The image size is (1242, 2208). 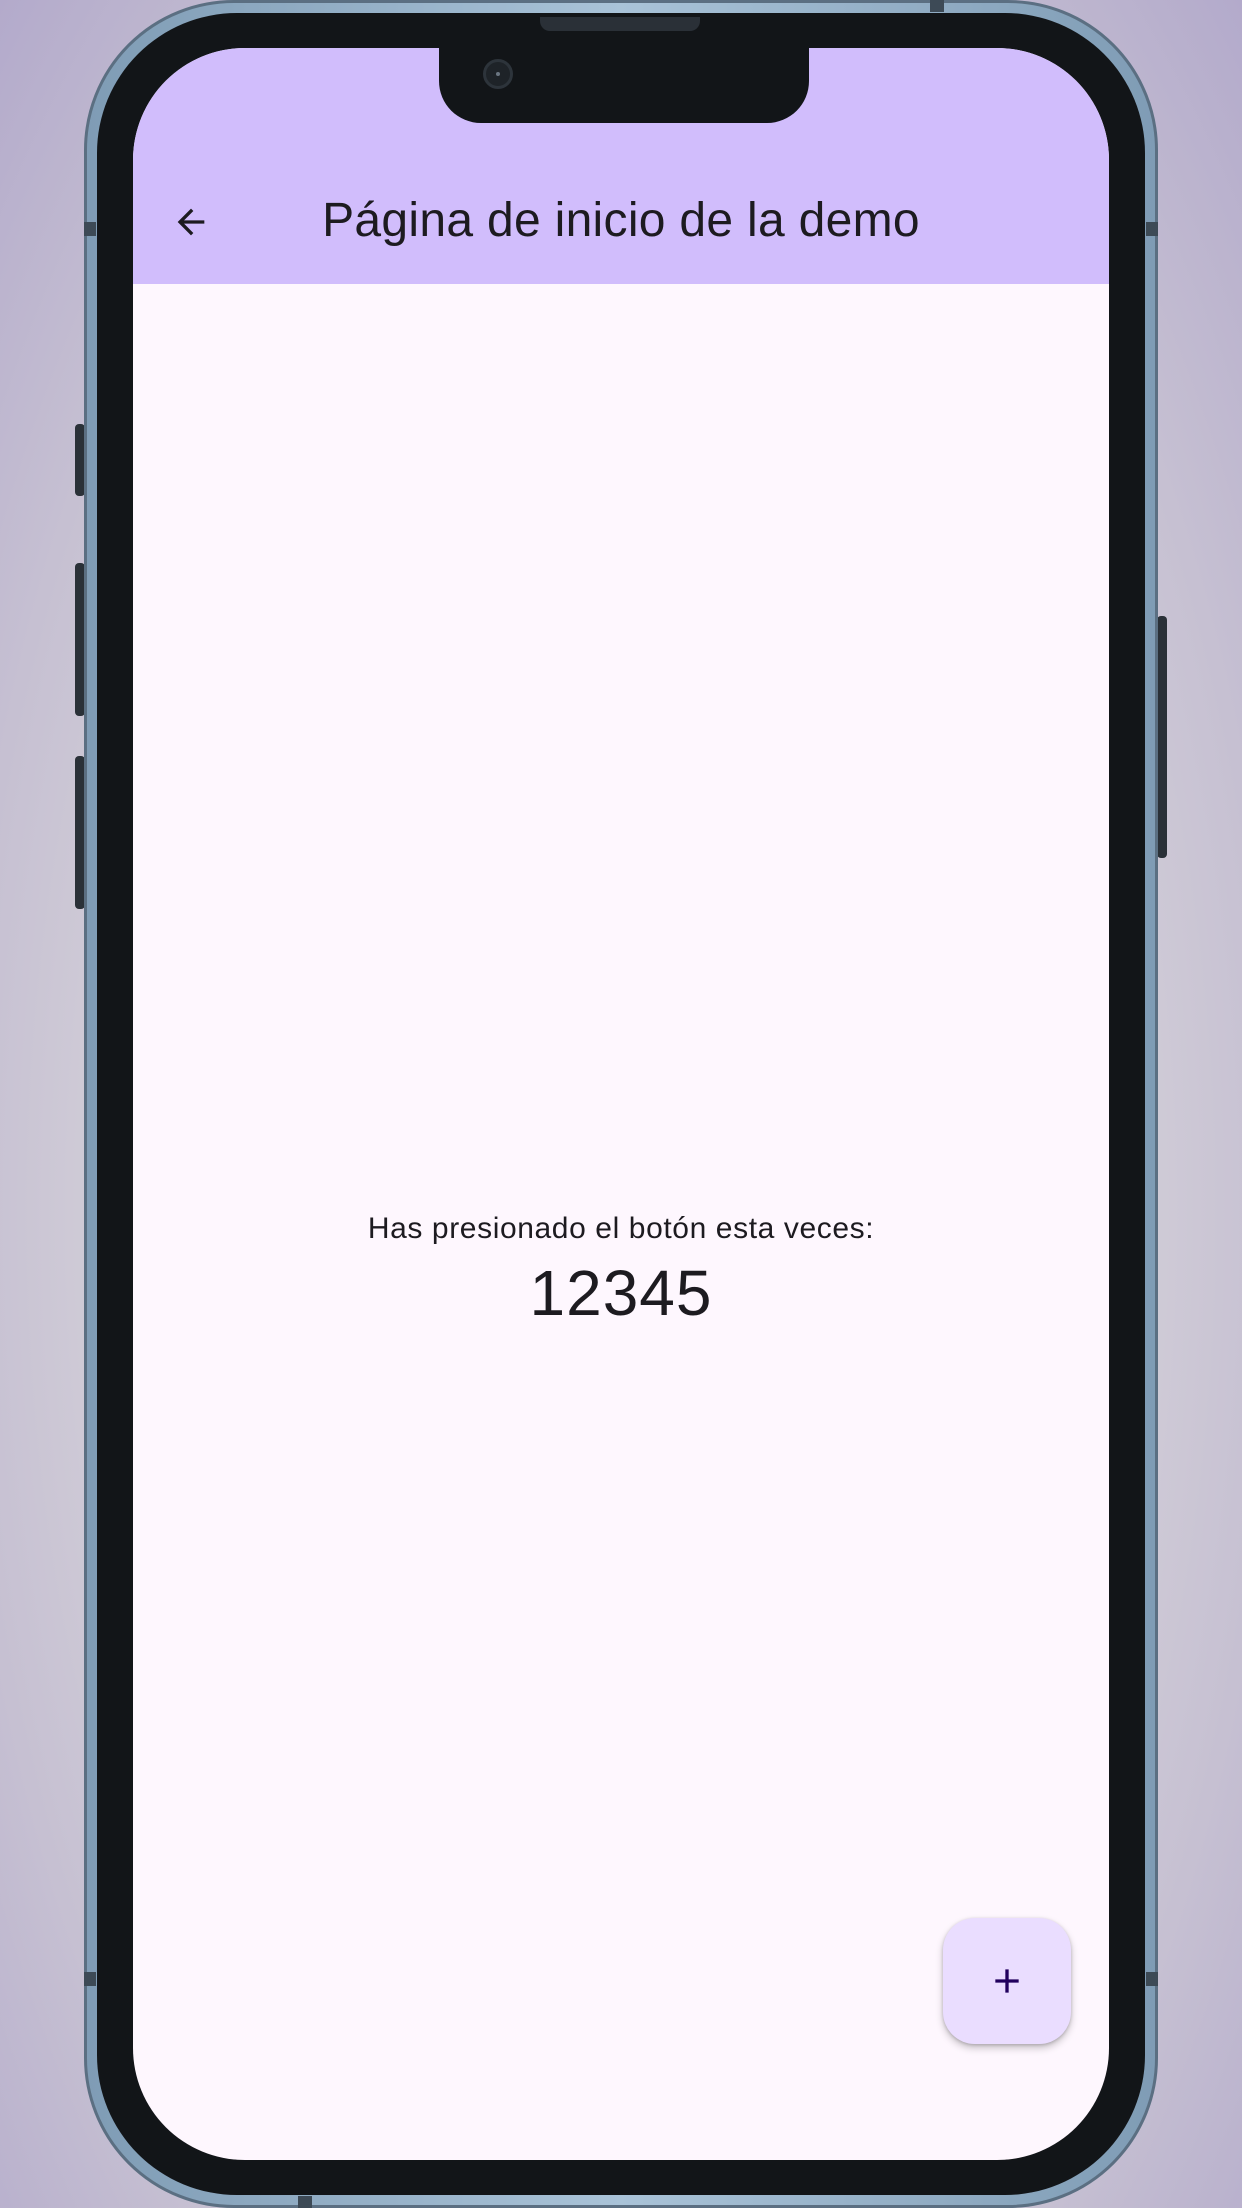 I want to click on increment-fab-button, so click(x=1007, y=1981).